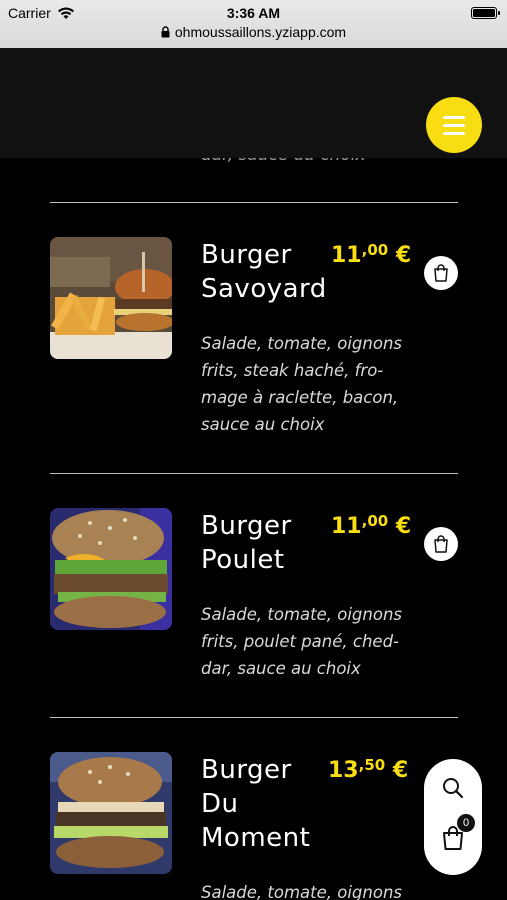 The image size is (507, 900). What do you see at coordinates (454, 125) in the screenshot?
I see `hamburger-menu-icon` at bounding box center [454, 125].